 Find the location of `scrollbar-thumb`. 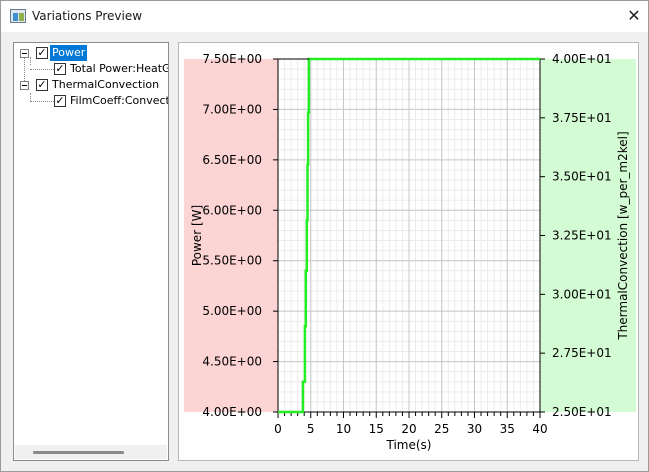

scrollbar-thumb is located at coordinates (78, 452).